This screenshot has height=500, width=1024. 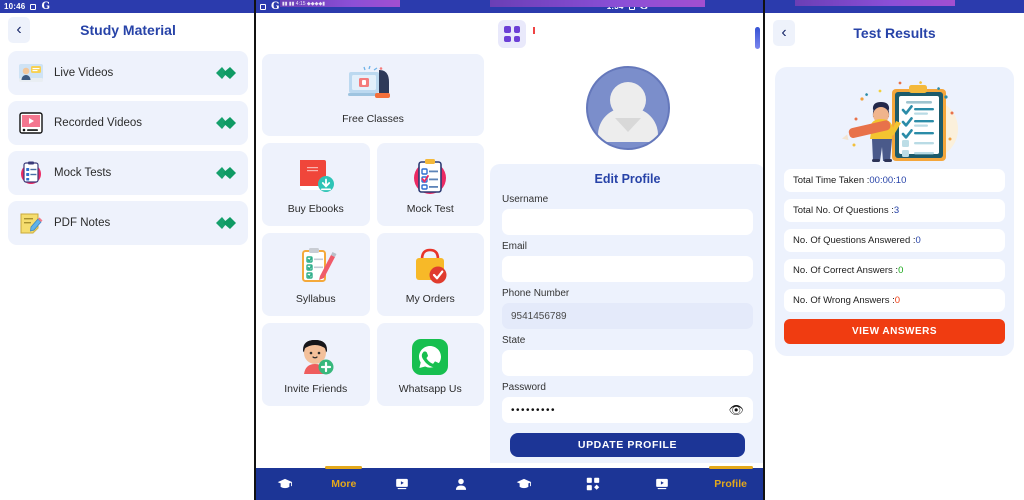 I want to click on app-bar, so click(x=373, y=31).